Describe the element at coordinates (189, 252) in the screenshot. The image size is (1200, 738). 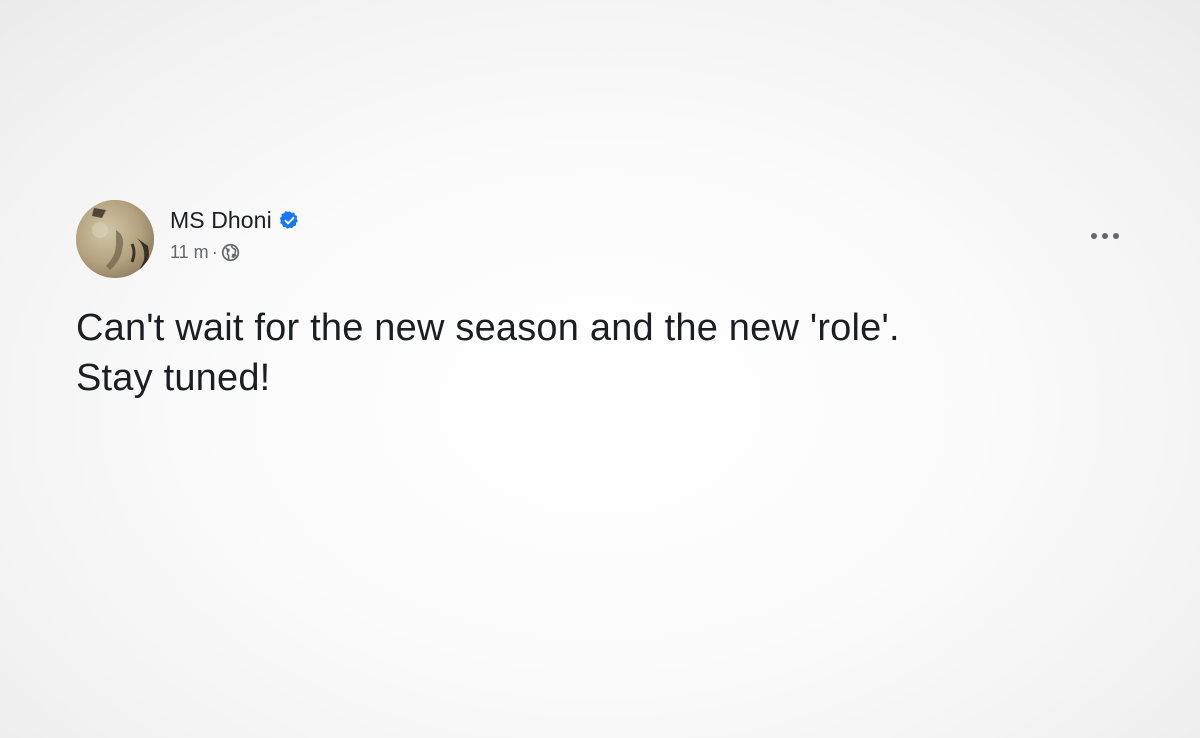
I see `post-timestamp: 11 m` at that location.